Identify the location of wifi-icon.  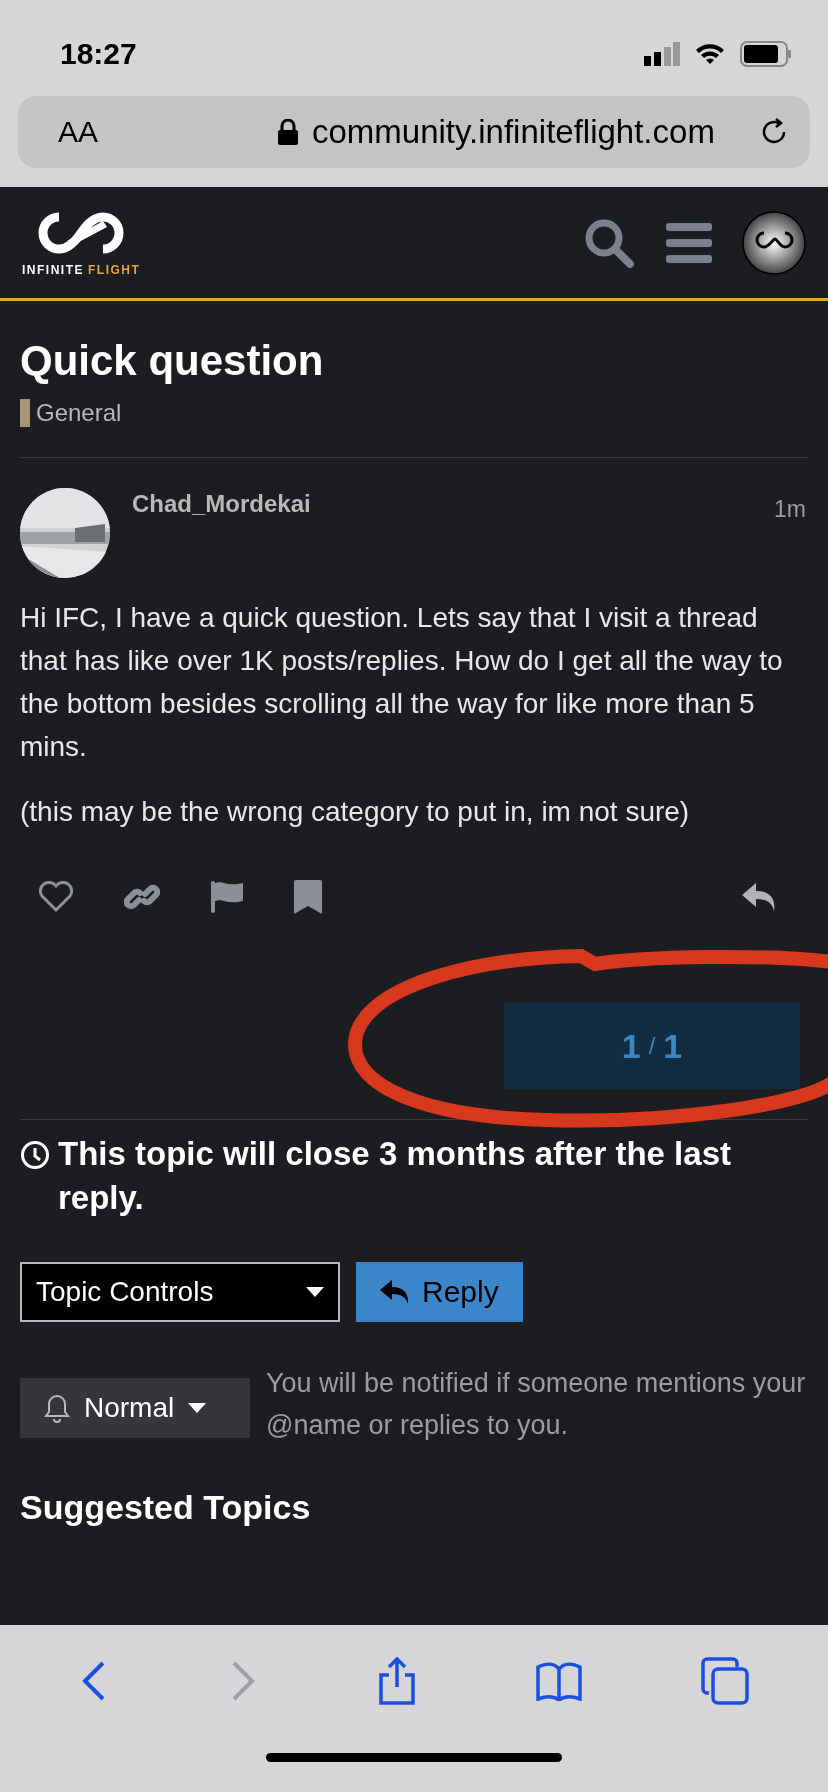
(710, 54).